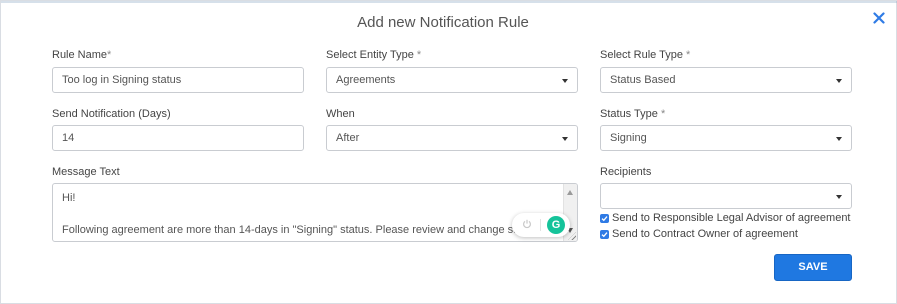 Image resolution: width=897 pixels, height=304 pixels. I want to click on rule-name-label-text: Rule Name, so click(80, 55).